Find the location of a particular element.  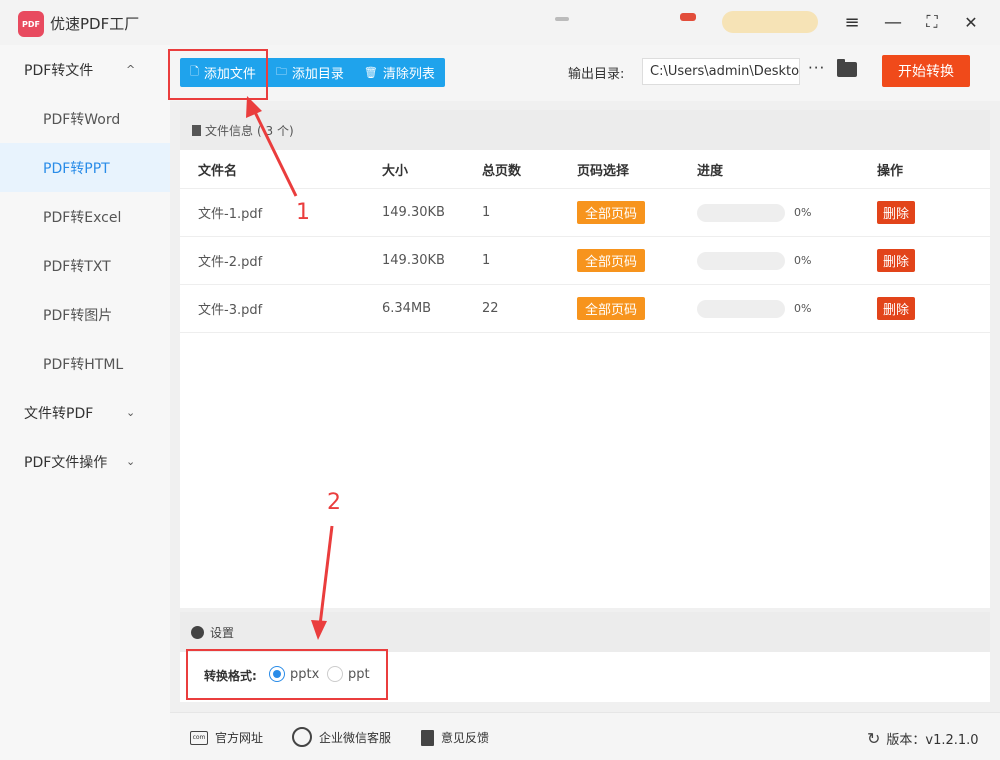

website-label: 官方网址 is located at coordinates (239, 738).